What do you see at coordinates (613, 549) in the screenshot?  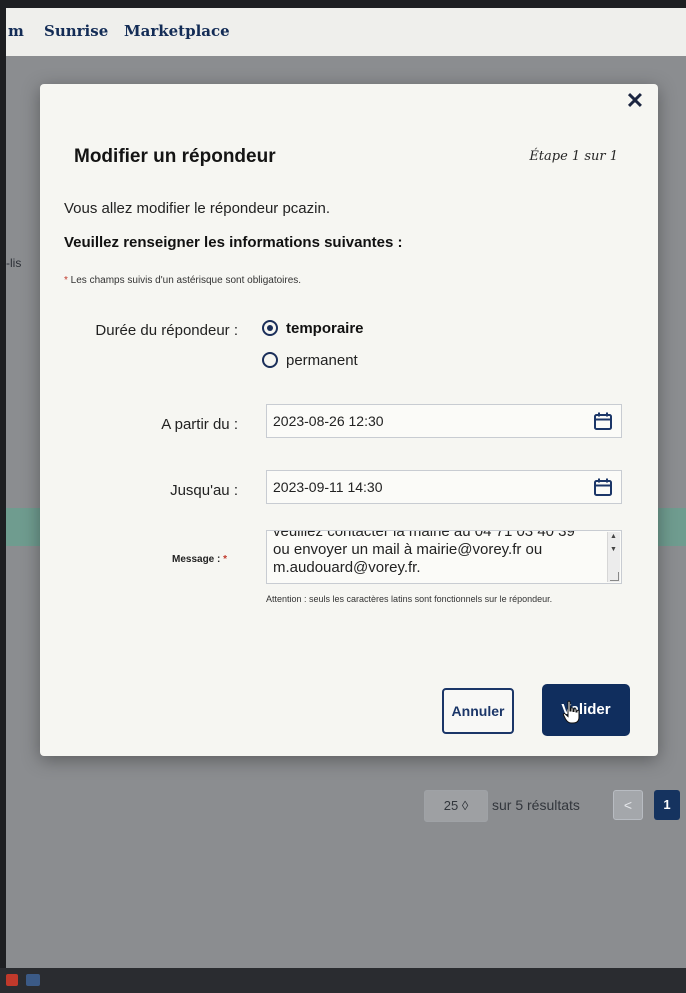 I see `scroll-down-icon: ▼` at bounding box center [613, 549].